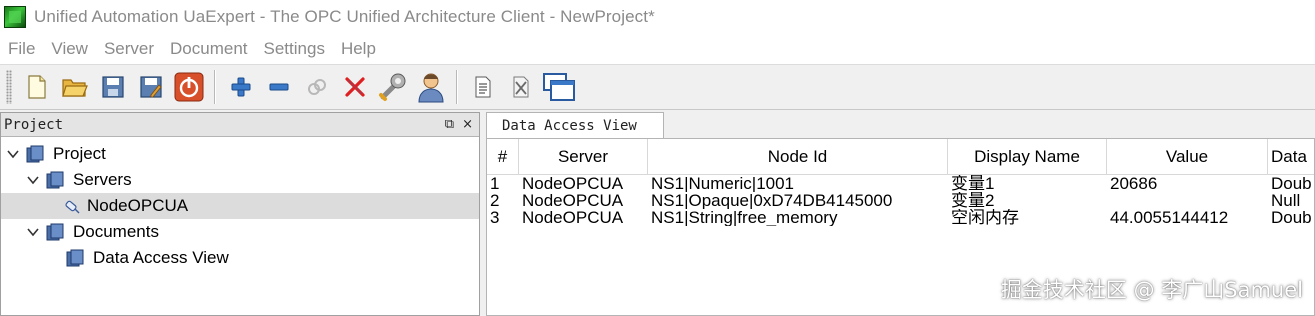 This screenshot has height=316, width=1315. I want to click on tree-item-label: NodeOPCUA, so click(138, 205).